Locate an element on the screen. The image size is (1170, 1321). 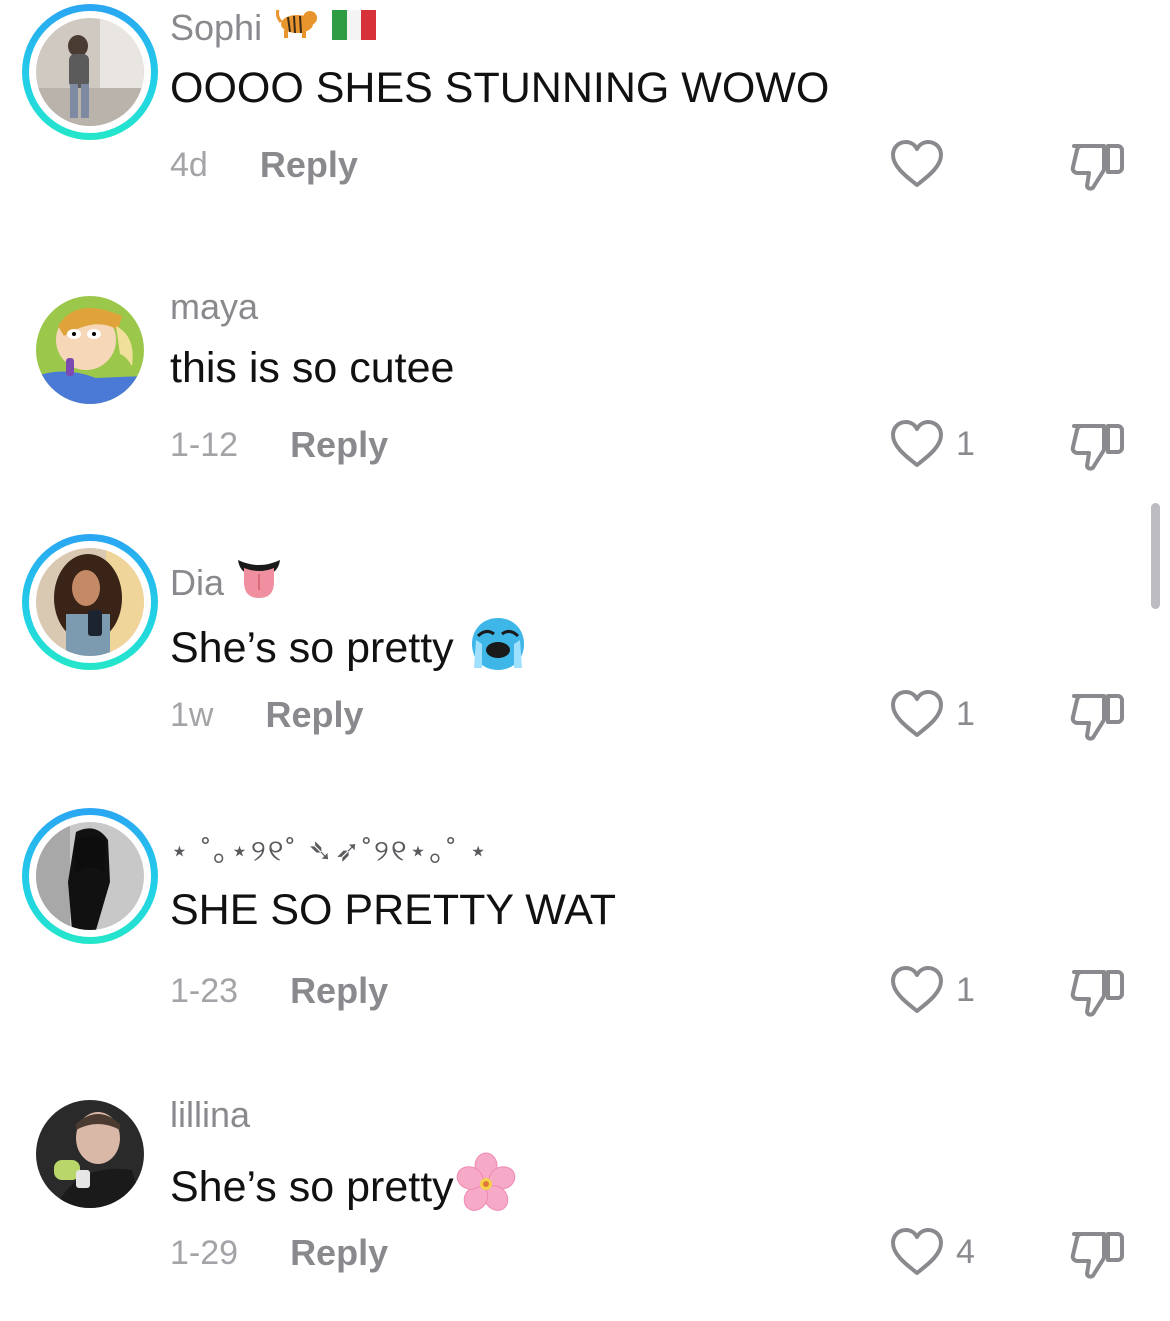
comment-text-content: OOOO SHES STUNNING WOWO is located at coordinates (500, 88).